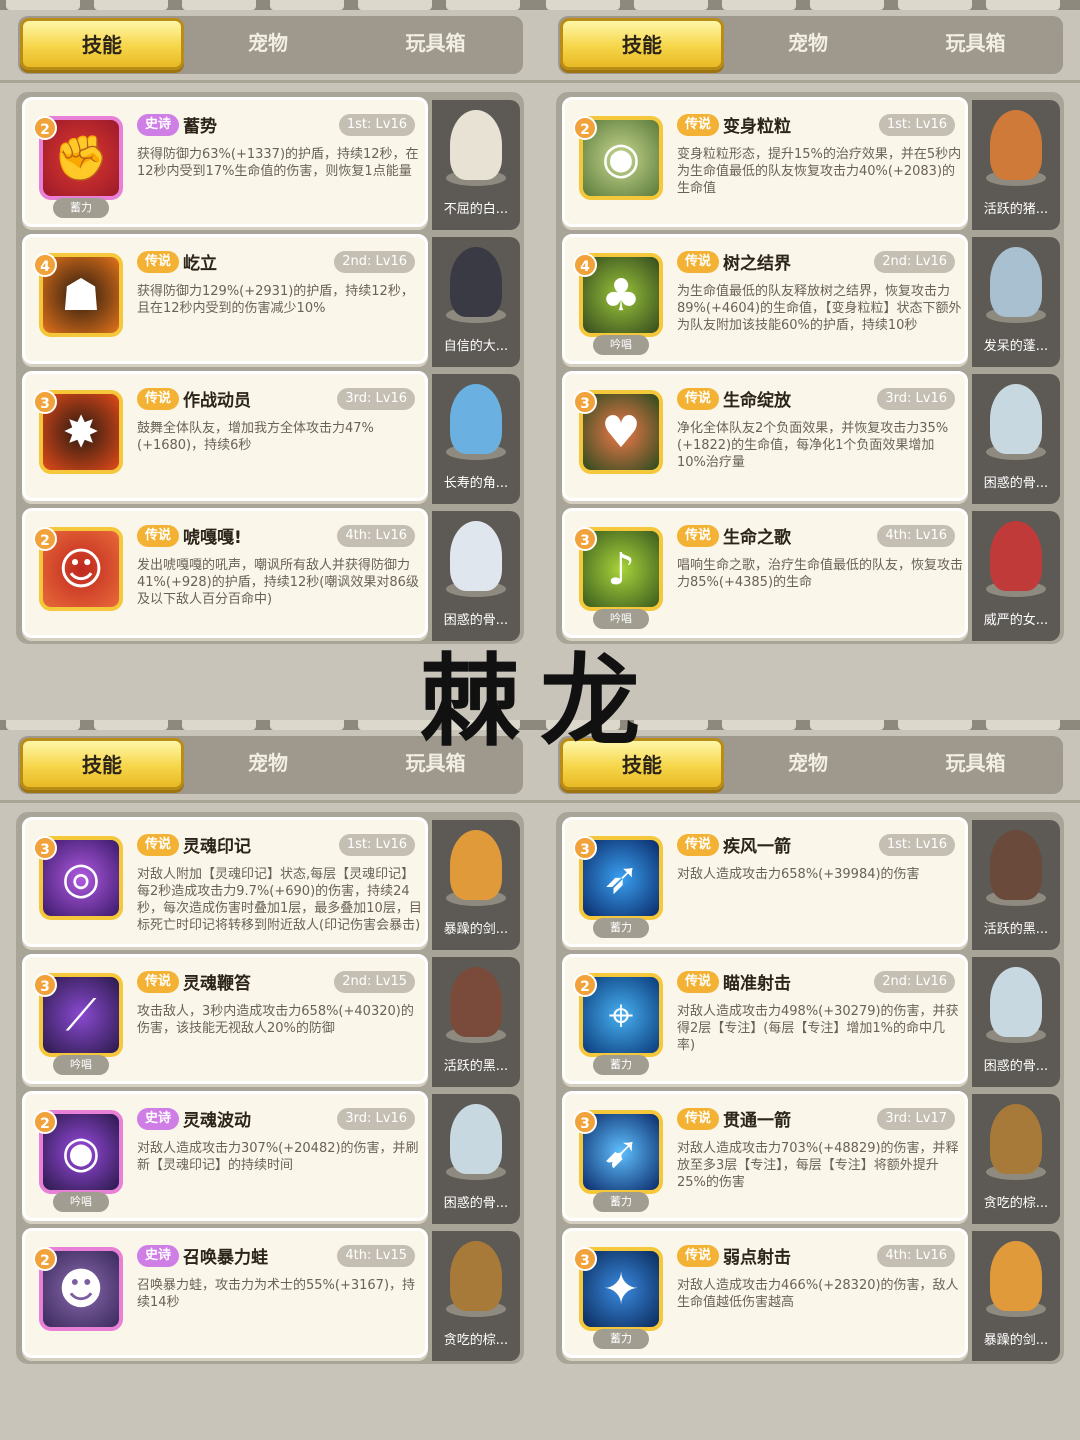 The height and width of the screenshot is (1440, 1080). What do you see at coordinates (585, 128) in the screenshot?
I see `skill-level-badge: 2` at bounding box center [585, 128].